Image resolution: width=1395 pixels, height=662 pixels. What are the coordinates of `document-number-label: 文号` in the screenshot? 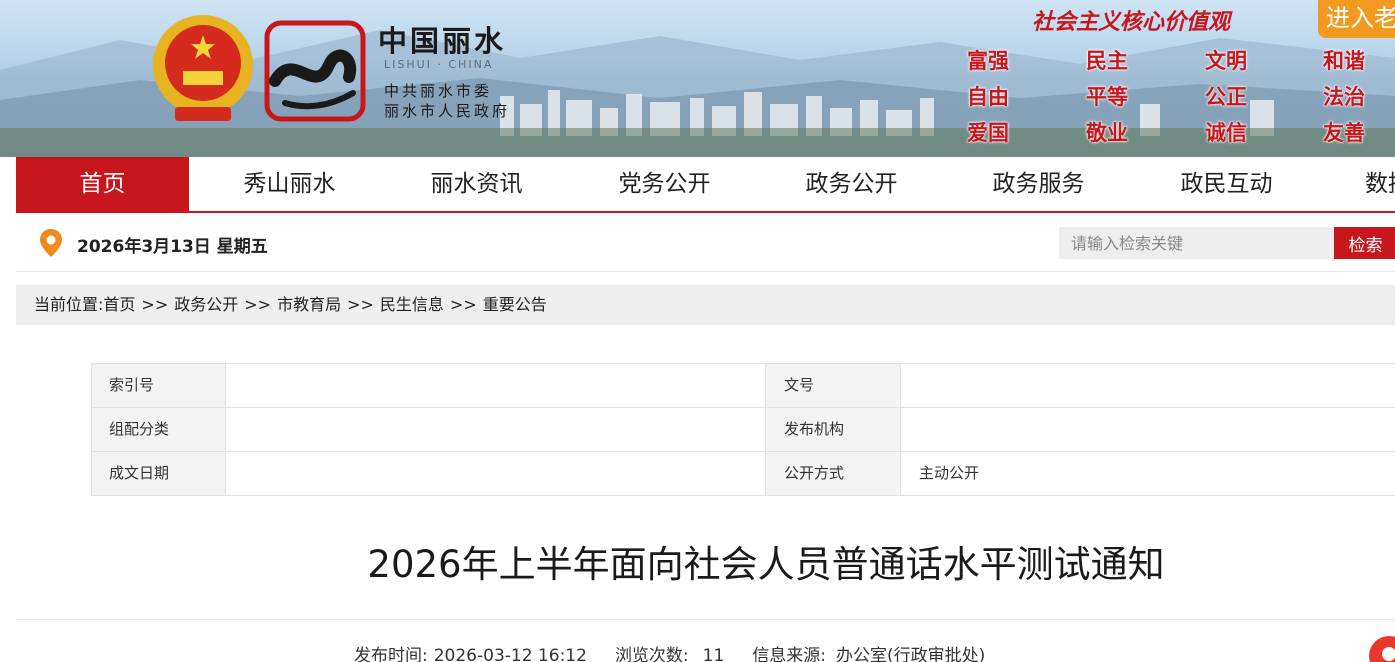 It's located at (832, 385).